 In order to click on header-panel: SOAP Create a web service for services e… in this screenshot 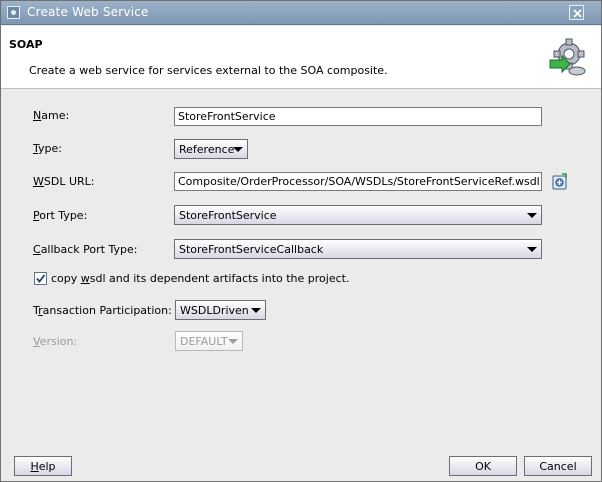, I will do `click(301, 57)`.